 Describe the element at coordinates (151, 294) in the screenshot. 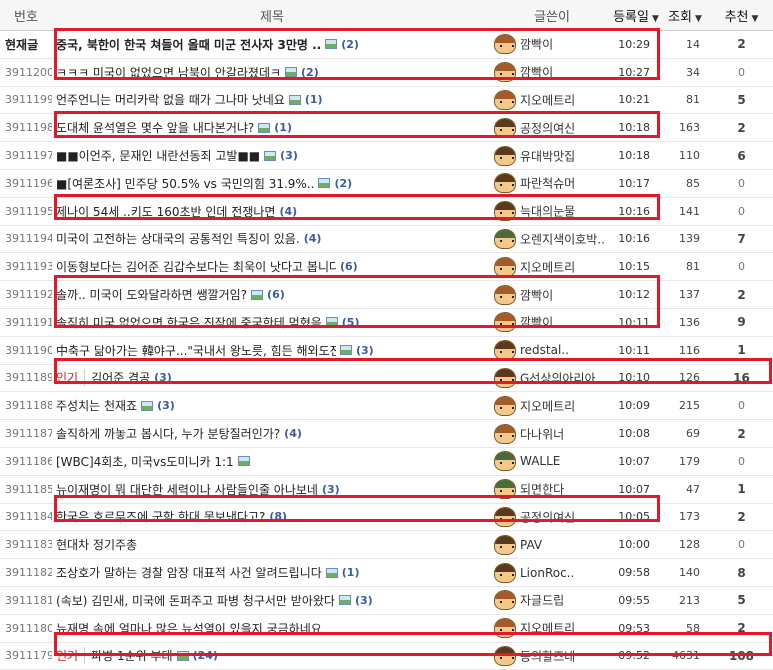

I see `post-title-link: 솔까.. 미국이 도와달라하면 쌩깔거임?` at that location.